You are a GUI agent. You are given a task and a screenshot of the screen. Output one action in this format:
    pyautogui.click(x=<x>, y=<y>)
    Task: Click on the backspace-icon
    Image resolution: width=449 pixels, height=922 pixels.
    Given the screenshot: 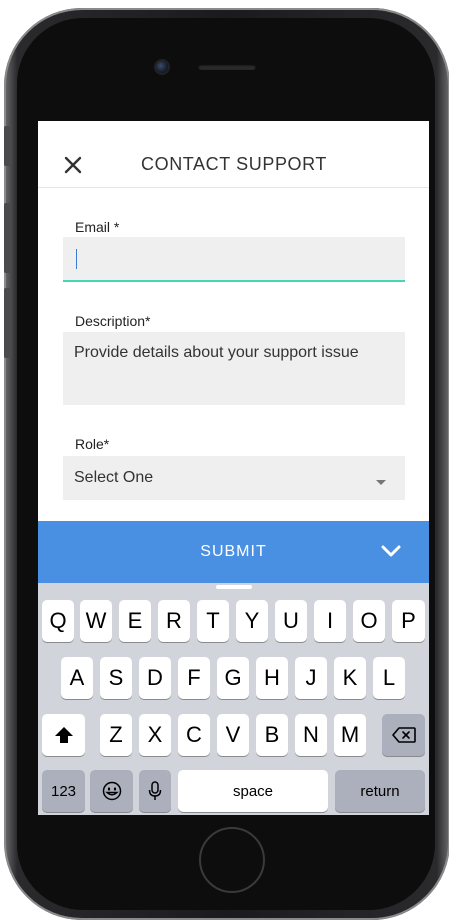 What is the action you would take?
    pyautogui.click(x=403, y=735)
    